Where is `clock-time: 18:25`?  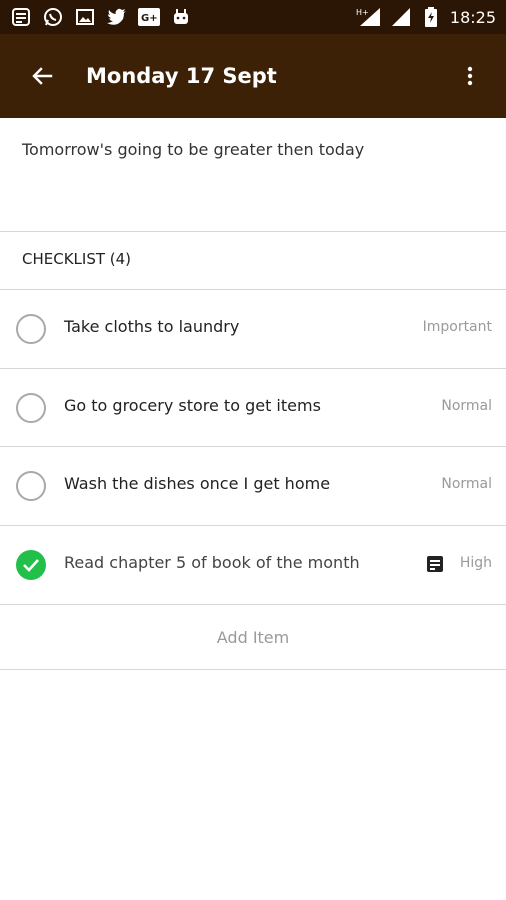 clock-time: 18:25 is located at coordinates (472, 17).